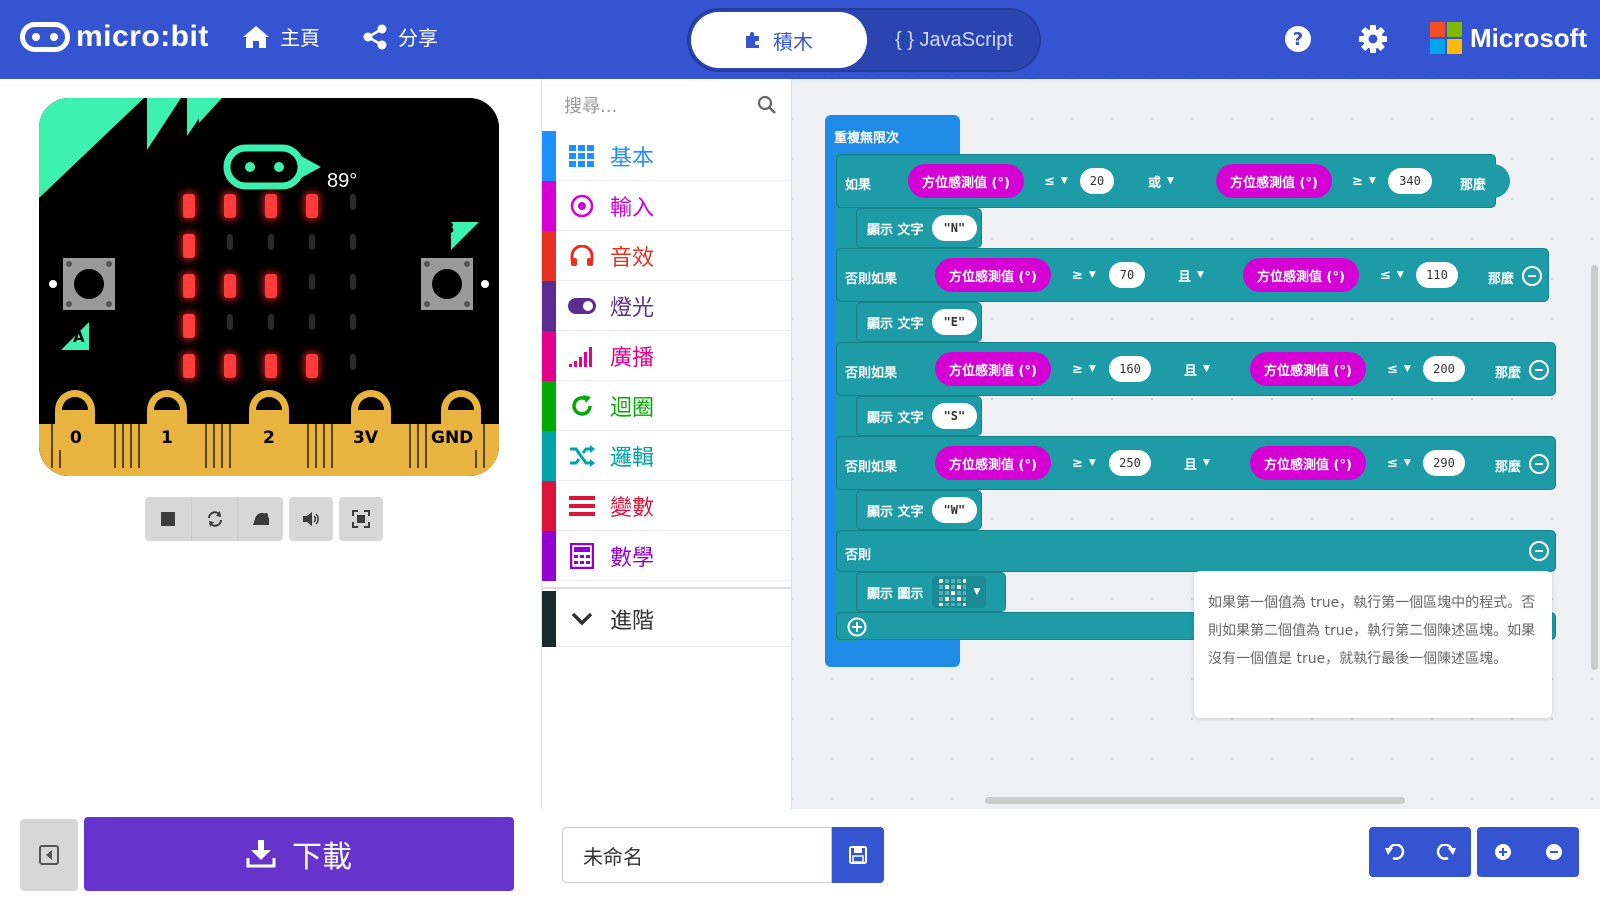 The image size is (1600, 900). What do you see at coordinates (1373, 39) in the screenshot?
I see `gear-icon` at bounding box center [1373, 39].